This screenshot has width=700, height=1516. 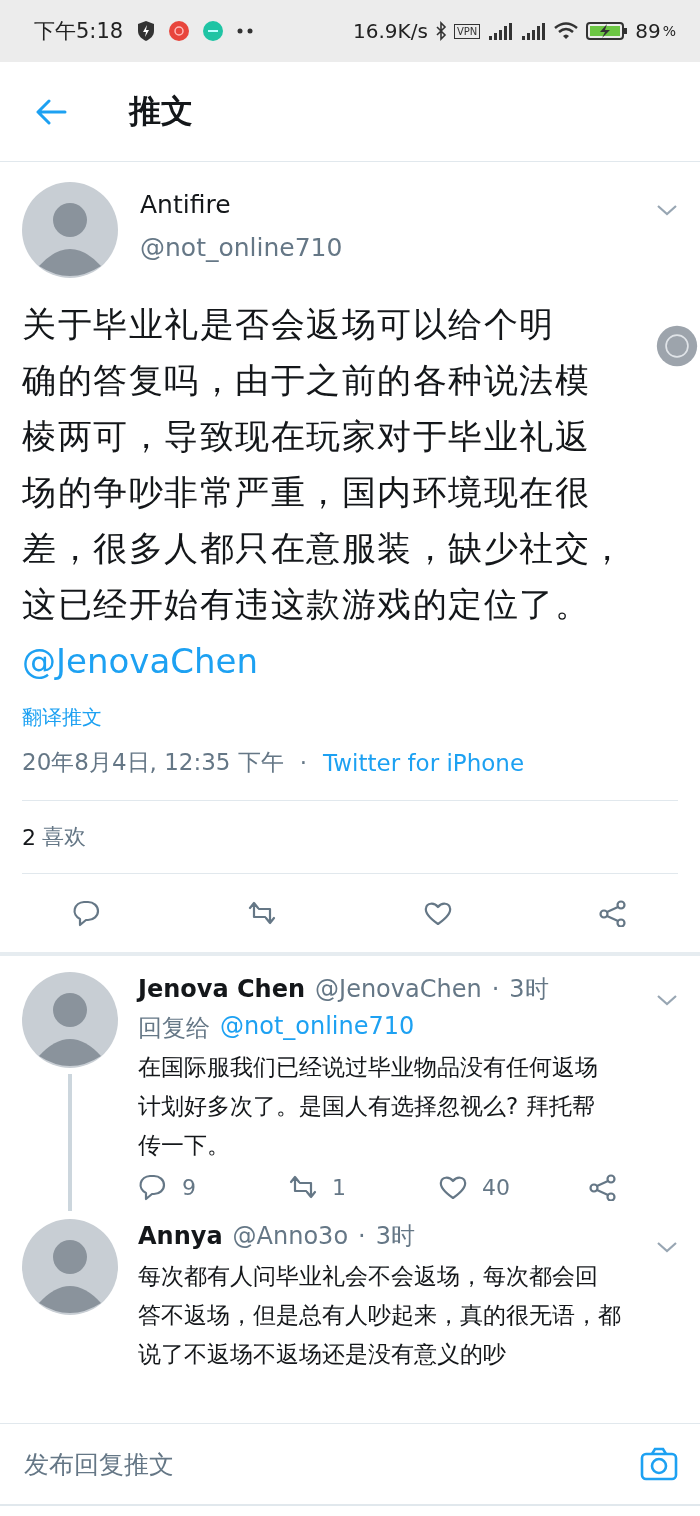 I want to click on reply-to-label: 回复给, so click(x=174, y=1028).